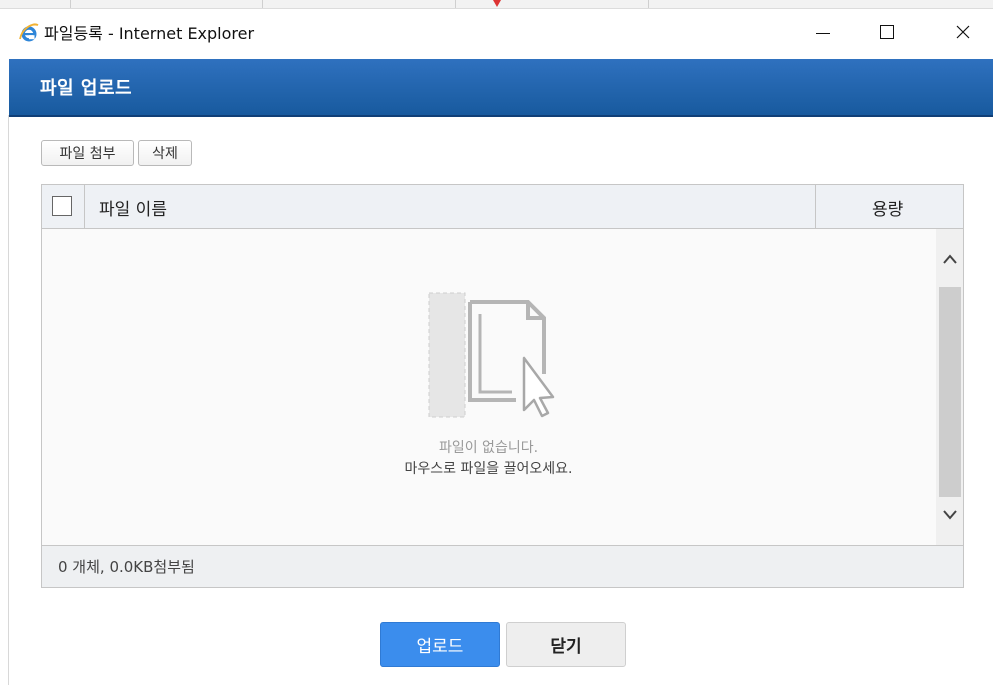 This screenshot has width=993, height=685. Describe the element at coordinates (29, 32) in the screenshot. I see `internet-explorer-icon` at that location.